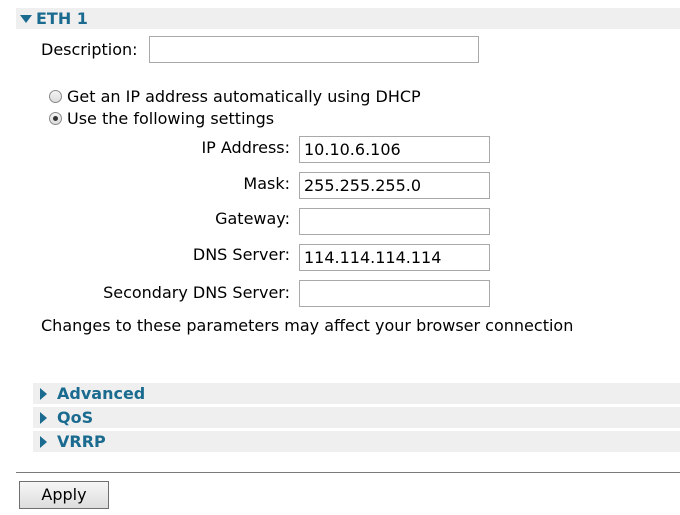 The image size is (680, 515). I want to click on dns-server-field: 114.114.114.114, so click(394, 257).